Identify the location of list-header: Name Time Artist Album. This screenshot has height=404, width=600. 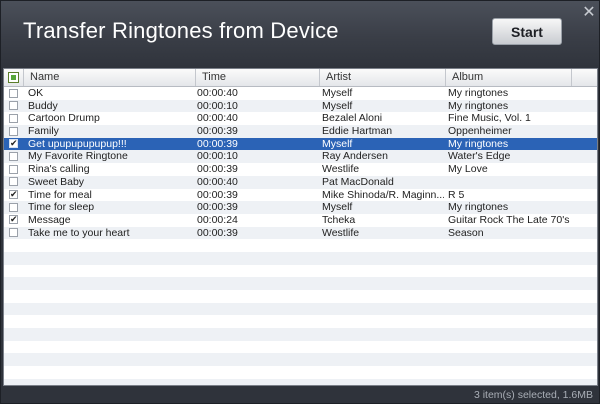
(300, 78).